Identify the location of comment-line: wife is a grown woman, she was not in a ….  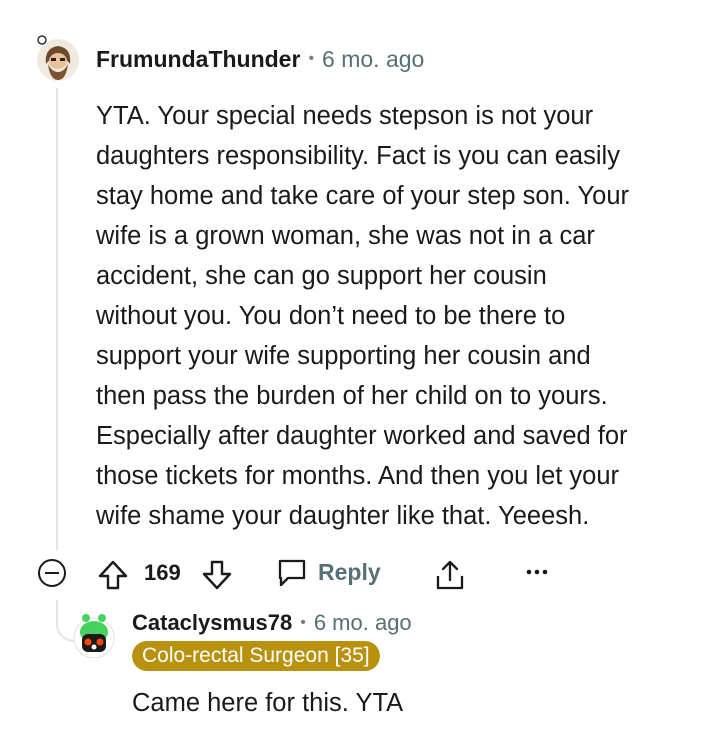
(345, 236).